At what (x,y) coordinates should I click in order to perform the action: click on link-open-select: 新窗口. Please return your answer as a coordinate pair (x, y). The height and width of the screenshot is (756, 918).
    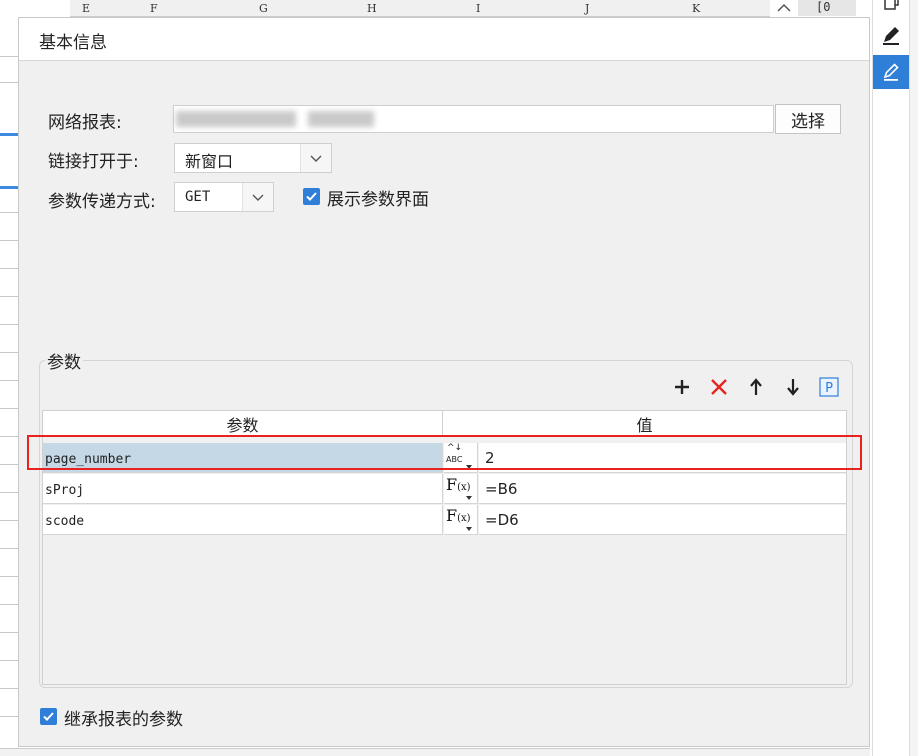
    Looking at the image, I should click on (253, 158).